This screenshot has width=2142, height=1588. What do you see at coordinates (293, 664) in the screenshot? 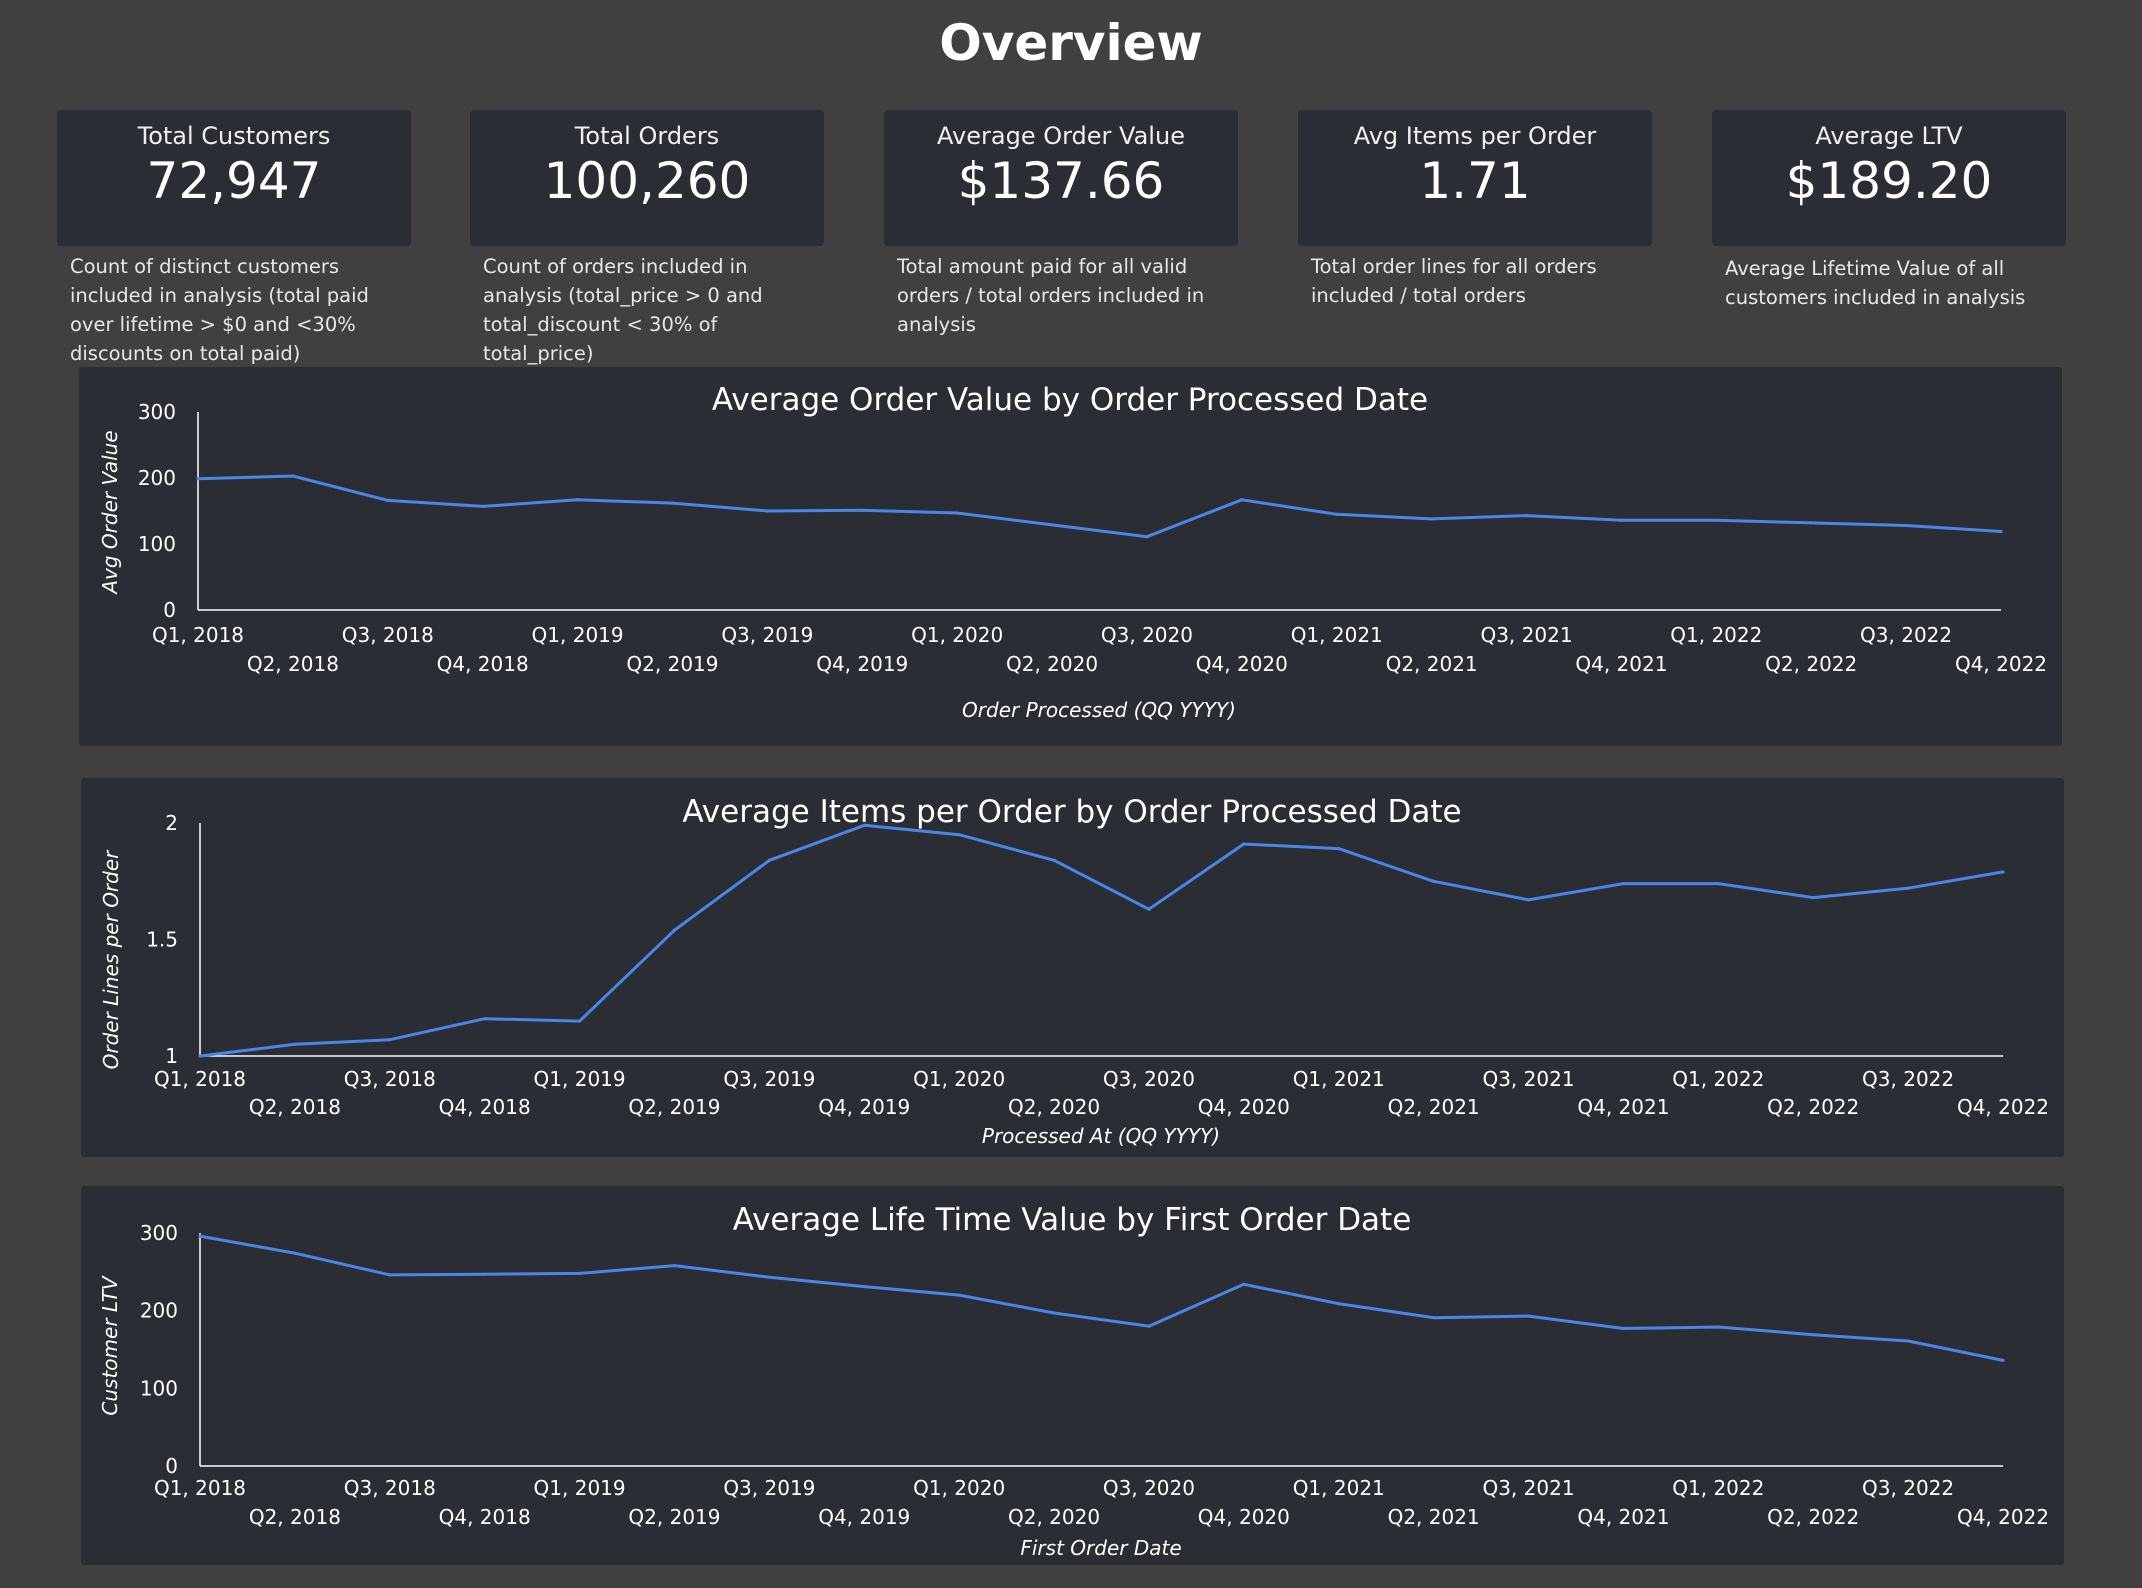
I see `x-tick-label: Q2, 2018` at bounding box center [293, 664].